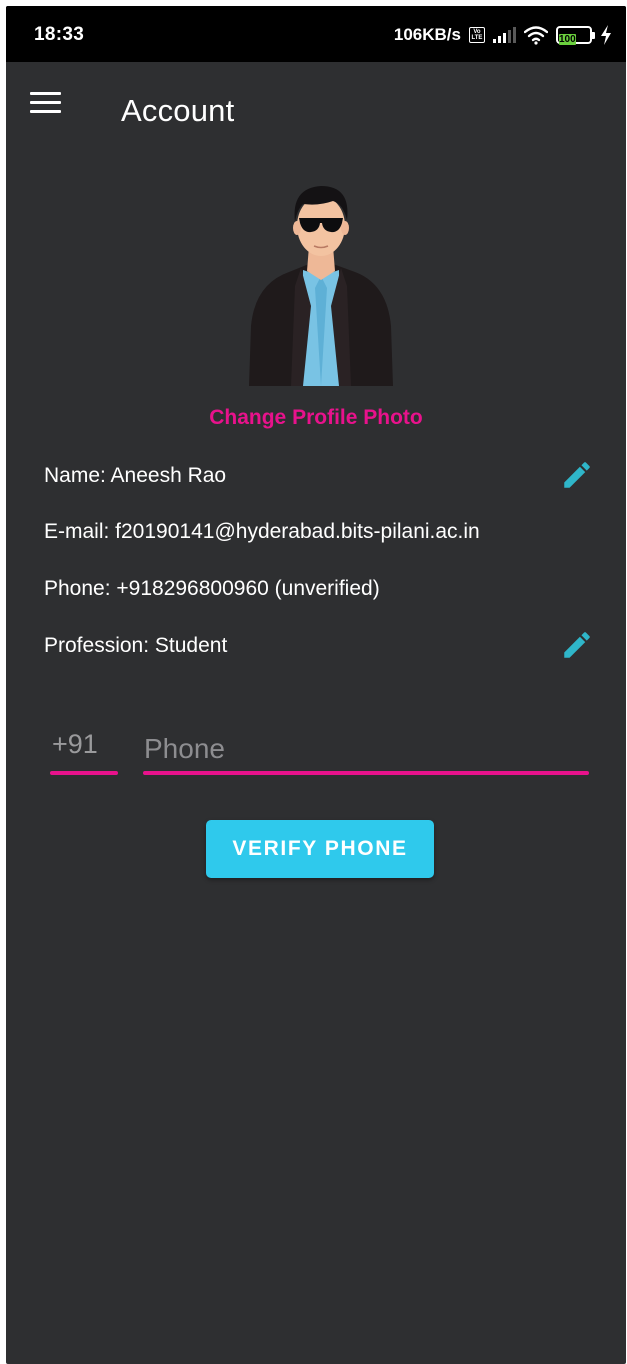  I want to click on network-speed: 106KB/s, so click(427, 34).